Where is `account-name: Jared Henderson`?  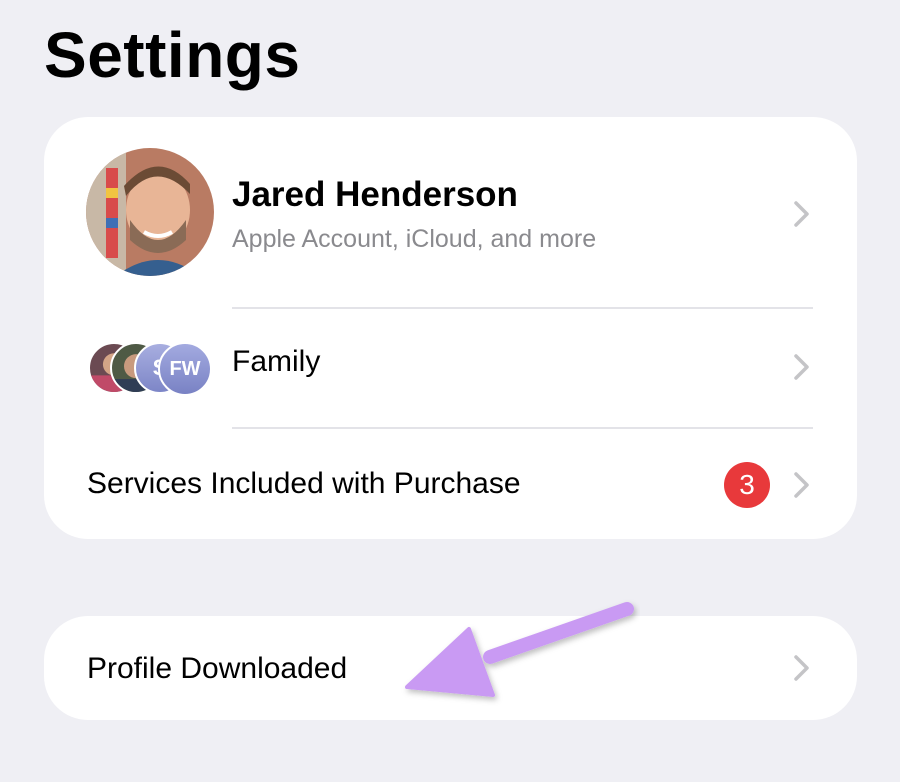
account-name: Jared Henderson is located at coordinates (375, 194).